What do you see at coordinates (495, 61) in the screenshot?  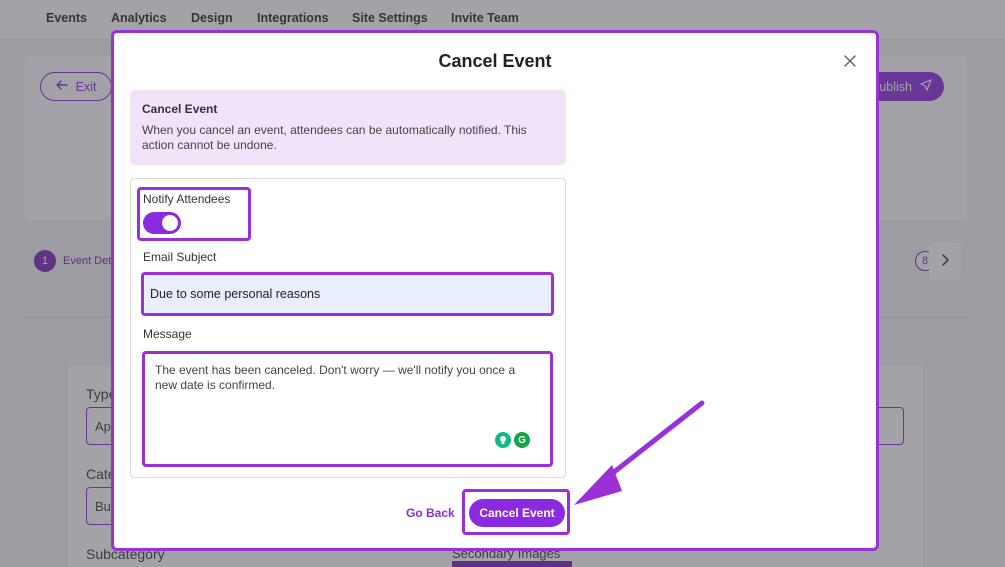 I see `modal-title: Cancel Event` at bounding box center [495, 61].